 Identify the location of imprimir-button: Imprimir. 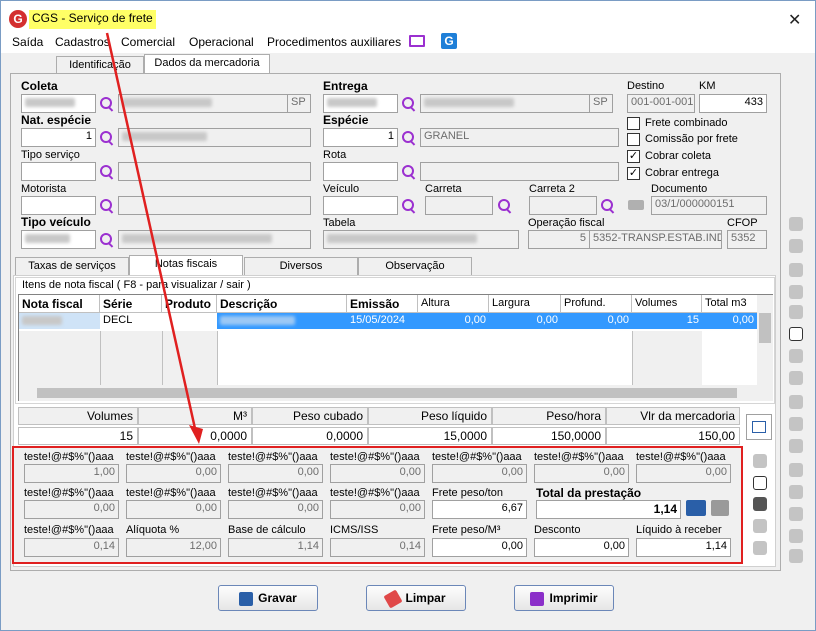
(564, 598).